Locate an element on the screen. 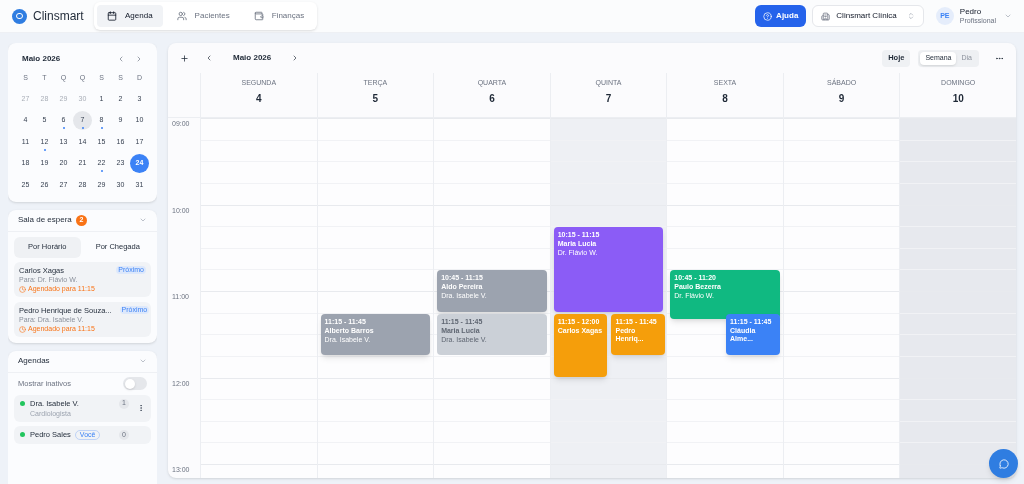  day-number: 10 is located at coordinates (958, 98).